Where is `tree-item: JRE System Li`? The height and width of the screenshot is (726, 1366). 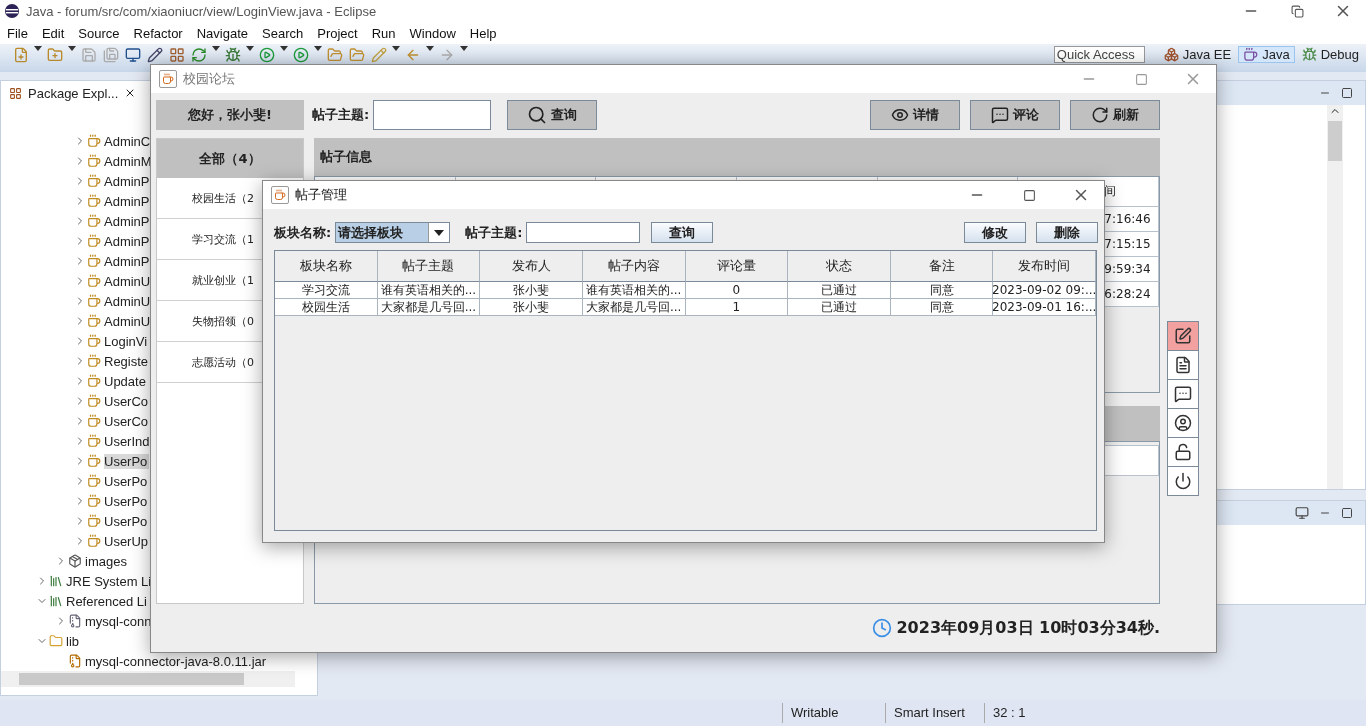
tree-item: JRE System Li is located at coordinates (110, 581).